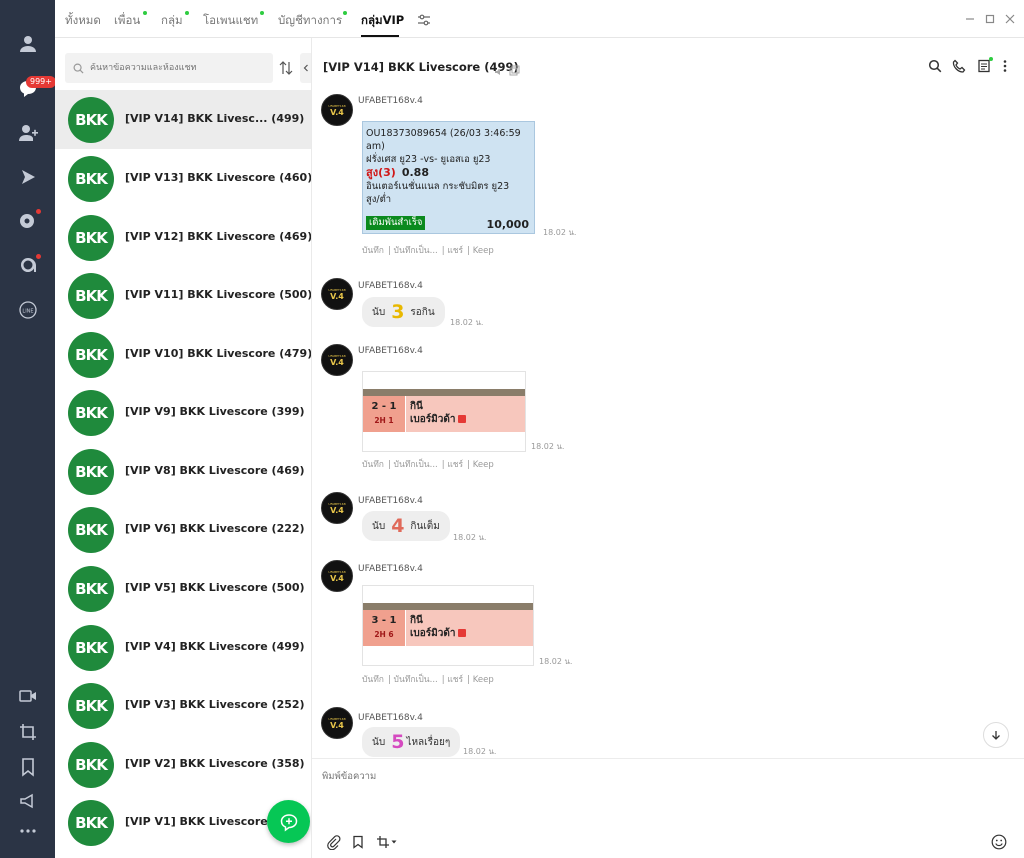  What do you see at coordinates (310, 21) in the screenshot?
I see `tab-official: บัญชีทางการ` at bounding box center [310, 21].